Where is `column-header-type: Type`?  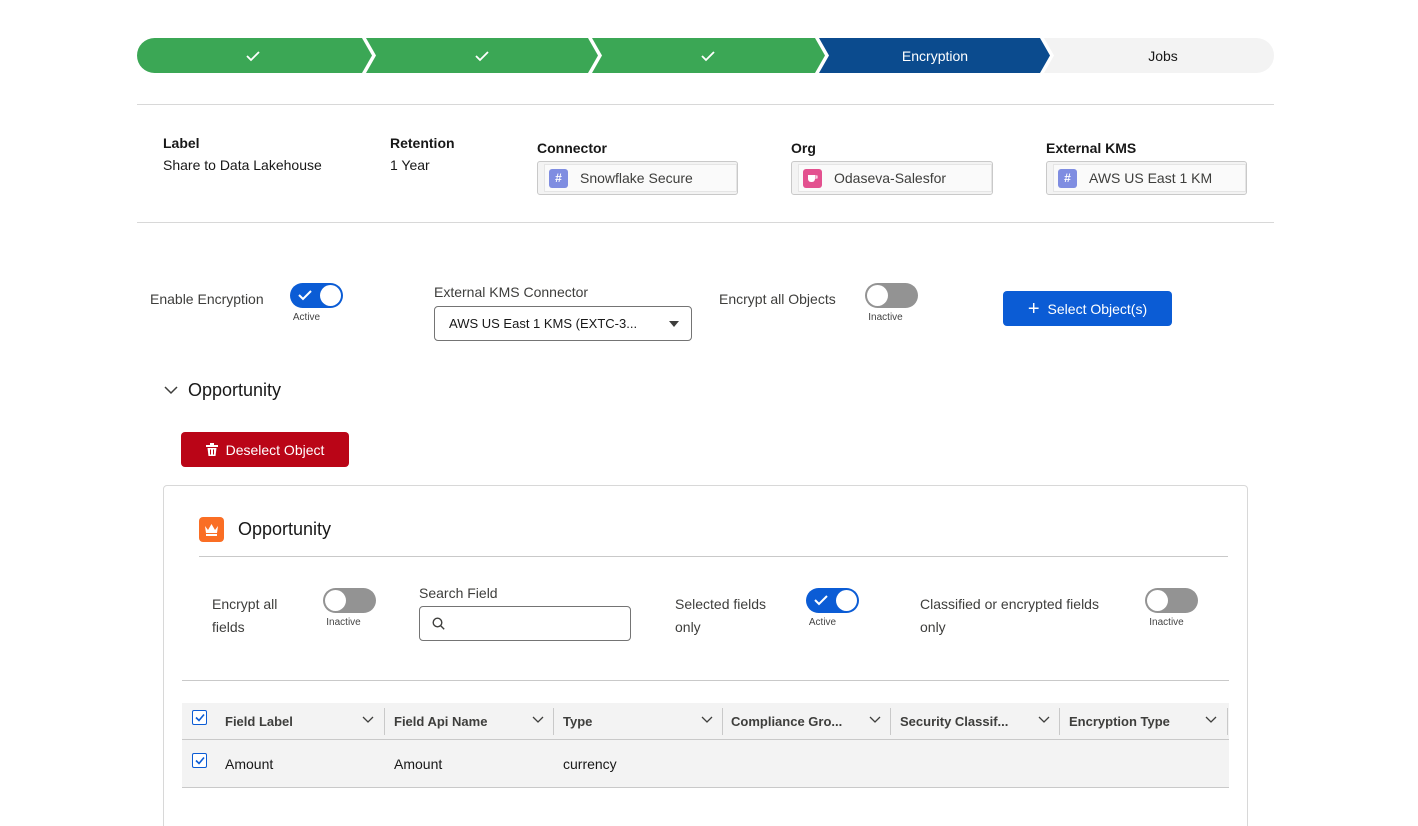
column-header-type: Type is located at coordinates (643, 721).